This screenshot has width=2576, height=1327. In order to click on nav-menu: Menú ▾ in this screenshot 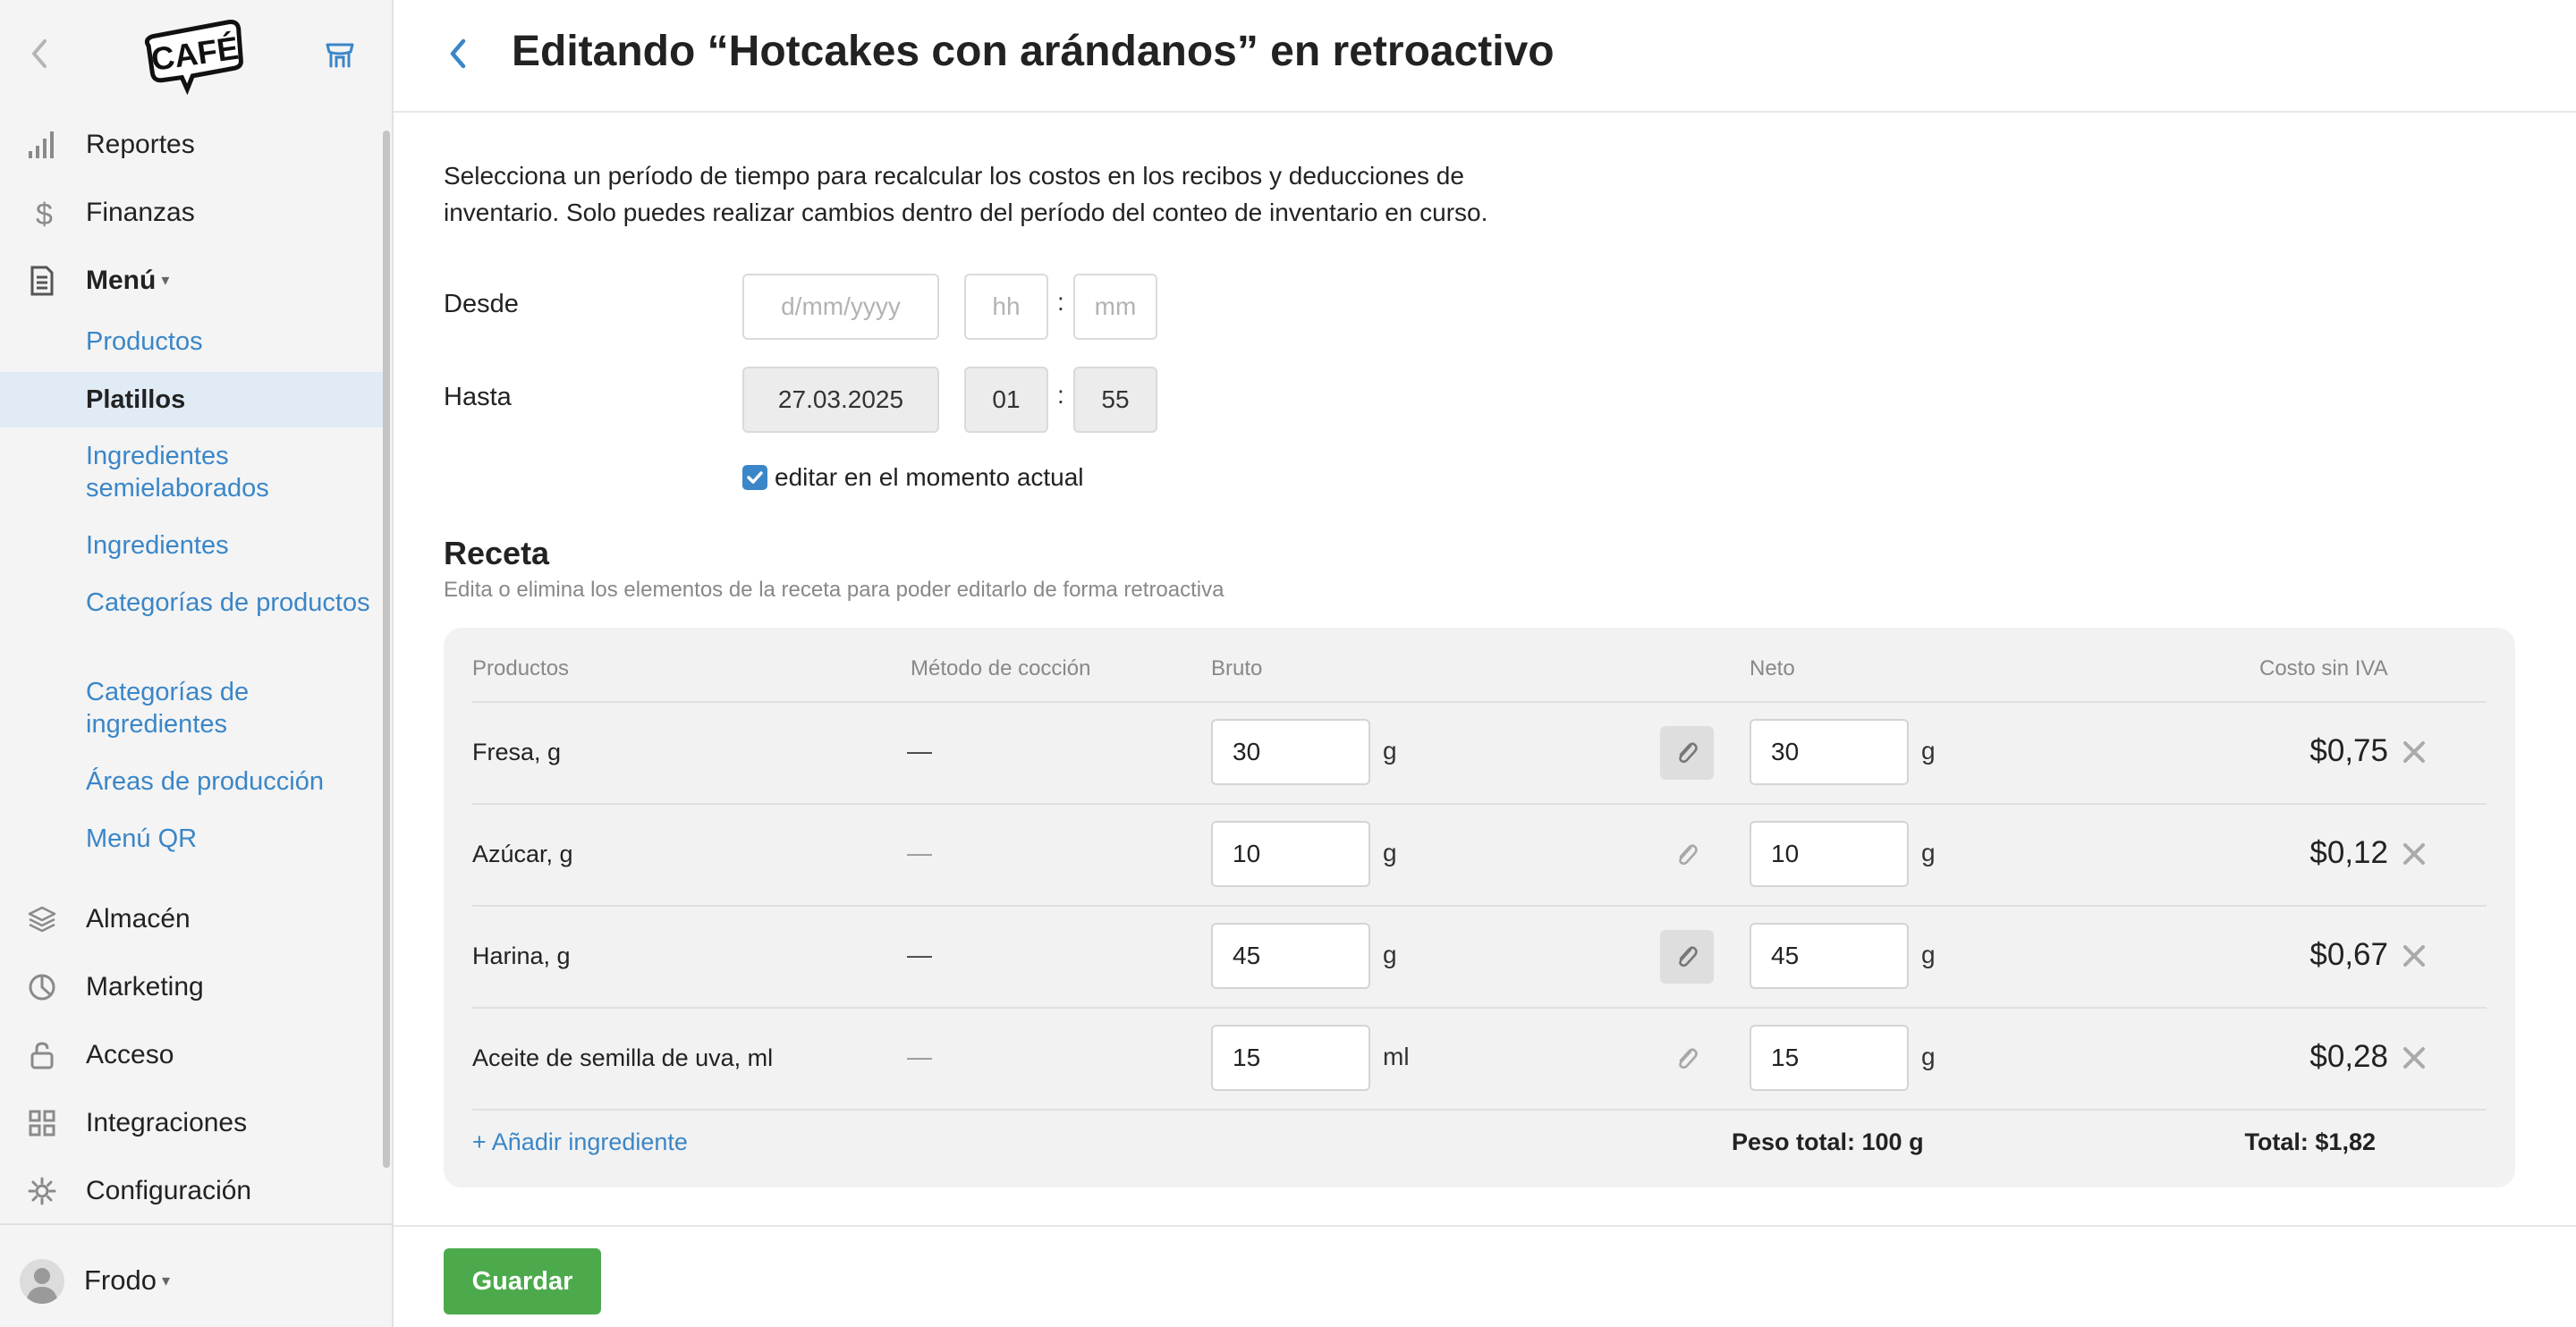, I will do `click(191, 281)`.